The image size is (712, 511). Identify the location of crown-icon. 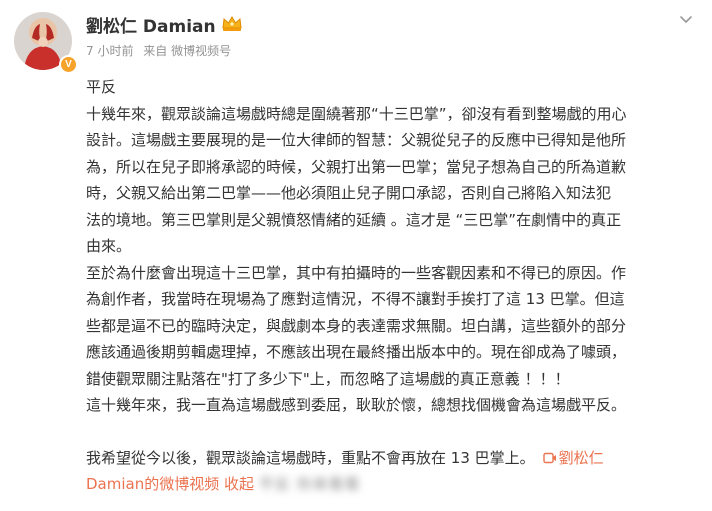
(232, 24).